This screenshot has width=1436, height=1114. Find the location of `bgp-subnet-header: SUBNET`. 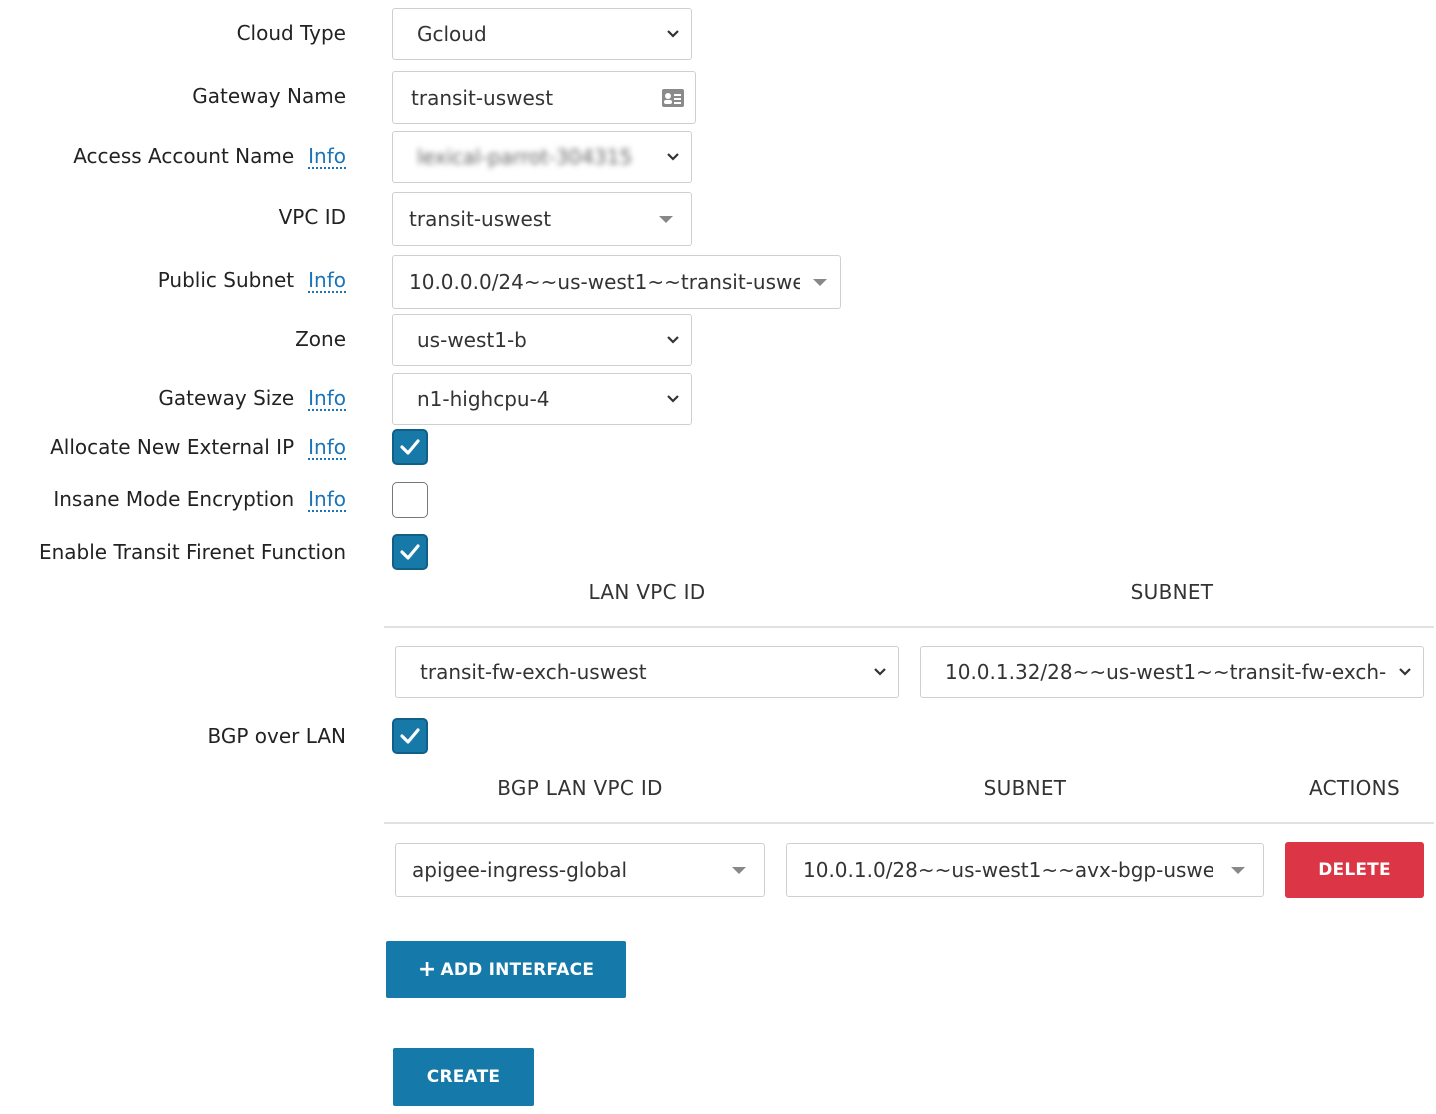

bgp-subnet-header: SUBNET is located at coordinates (1025, 788).